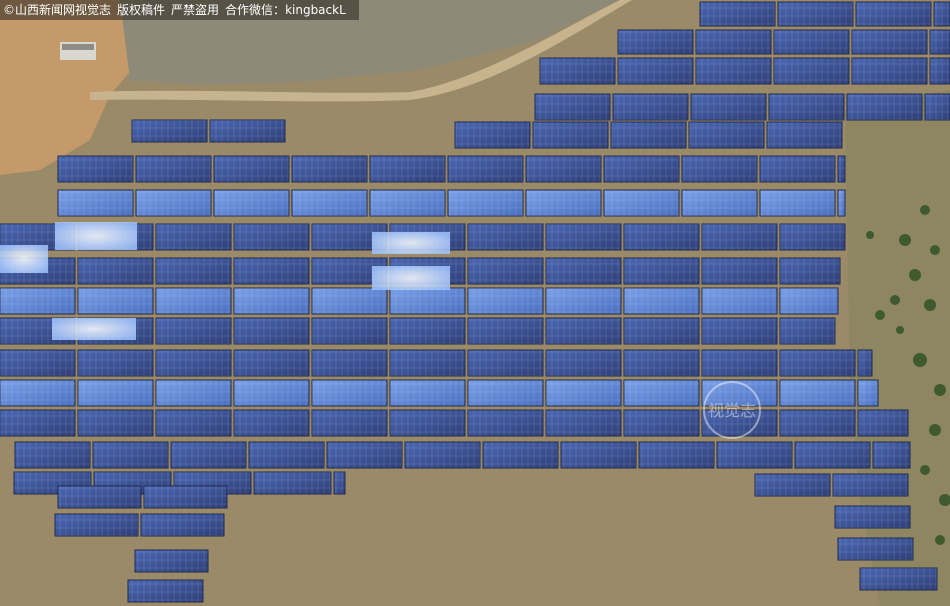 The height and width of the screenshot is (606, 950). Describe the element at coordinates (195, 10) in the screenshot. I see `caption-prohibition: 严禁盗用` at that location.